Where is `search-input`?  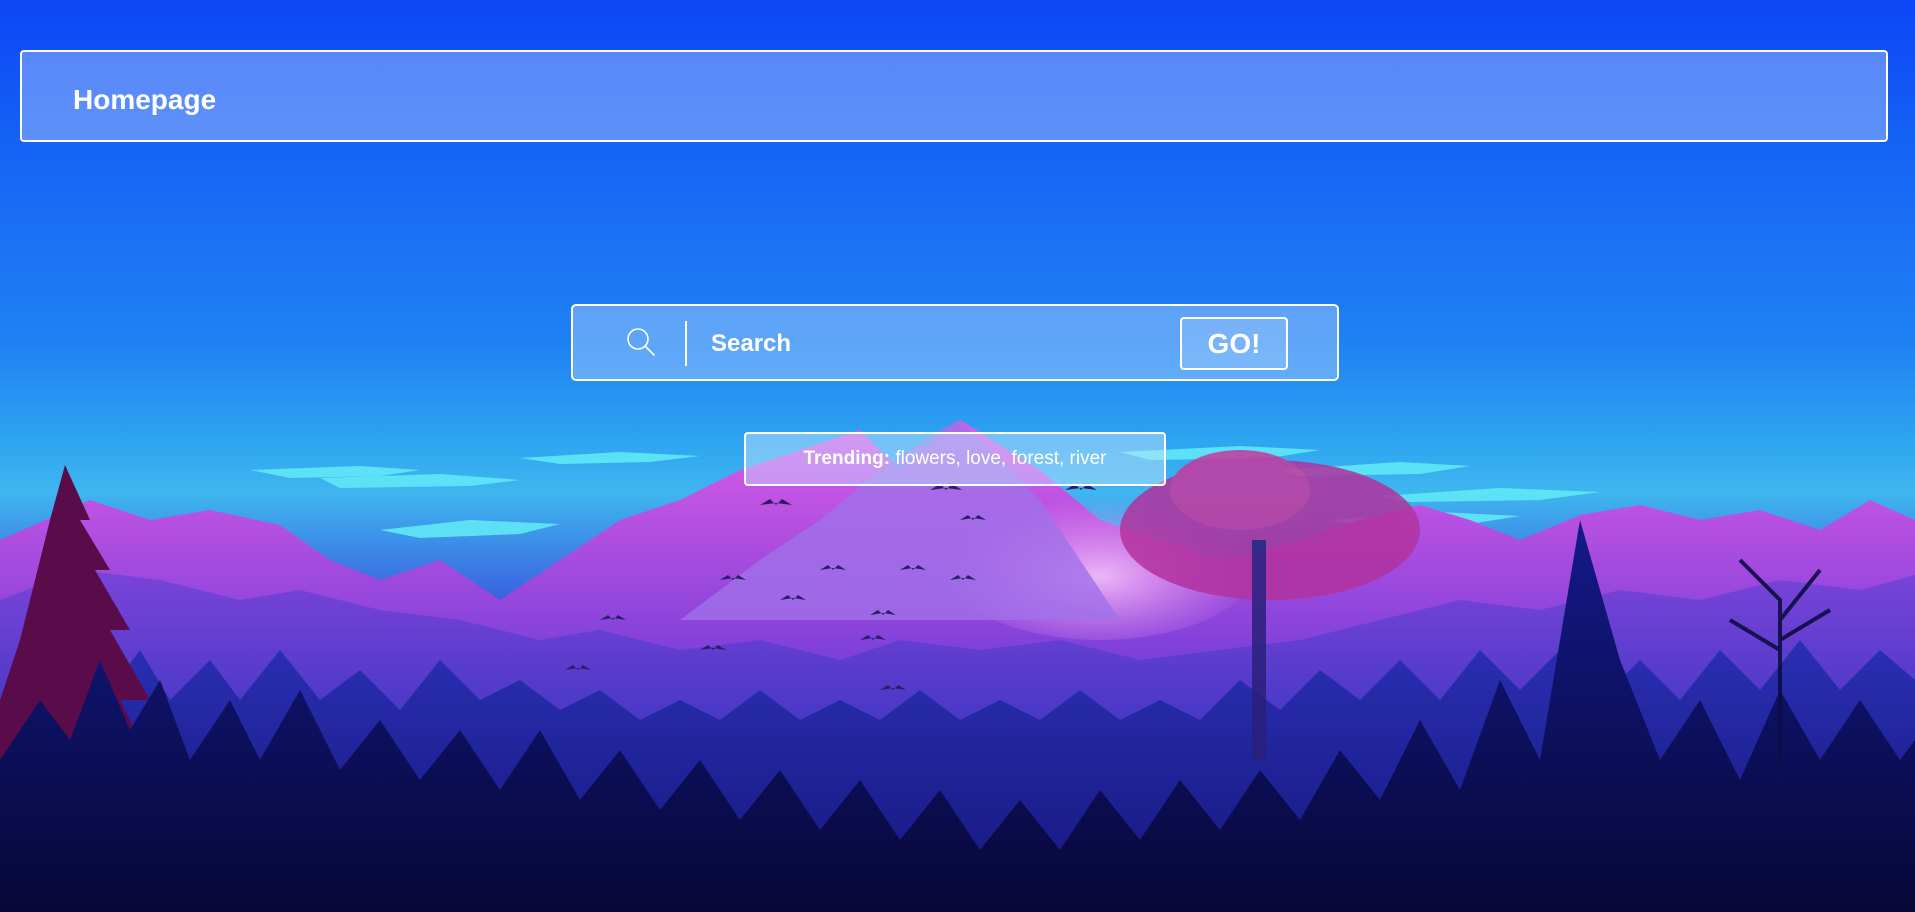
search-input is located at coordinates (931, 344).